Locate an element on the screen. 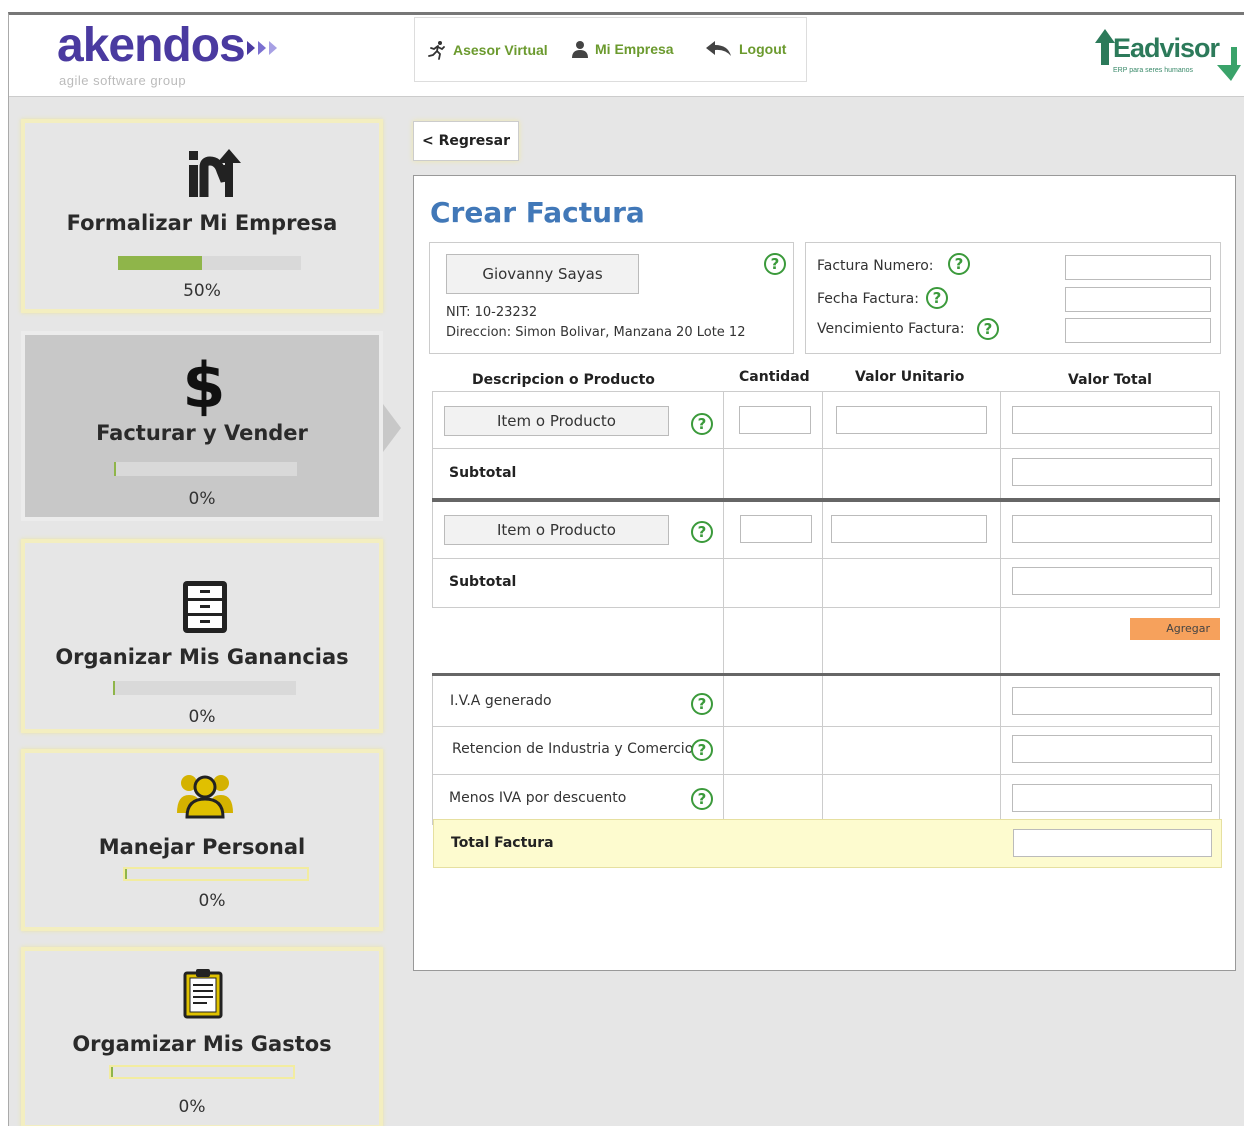 The image size is (1244, 1126). card-title: Manejar Personal is located at coordinates (202, 847).